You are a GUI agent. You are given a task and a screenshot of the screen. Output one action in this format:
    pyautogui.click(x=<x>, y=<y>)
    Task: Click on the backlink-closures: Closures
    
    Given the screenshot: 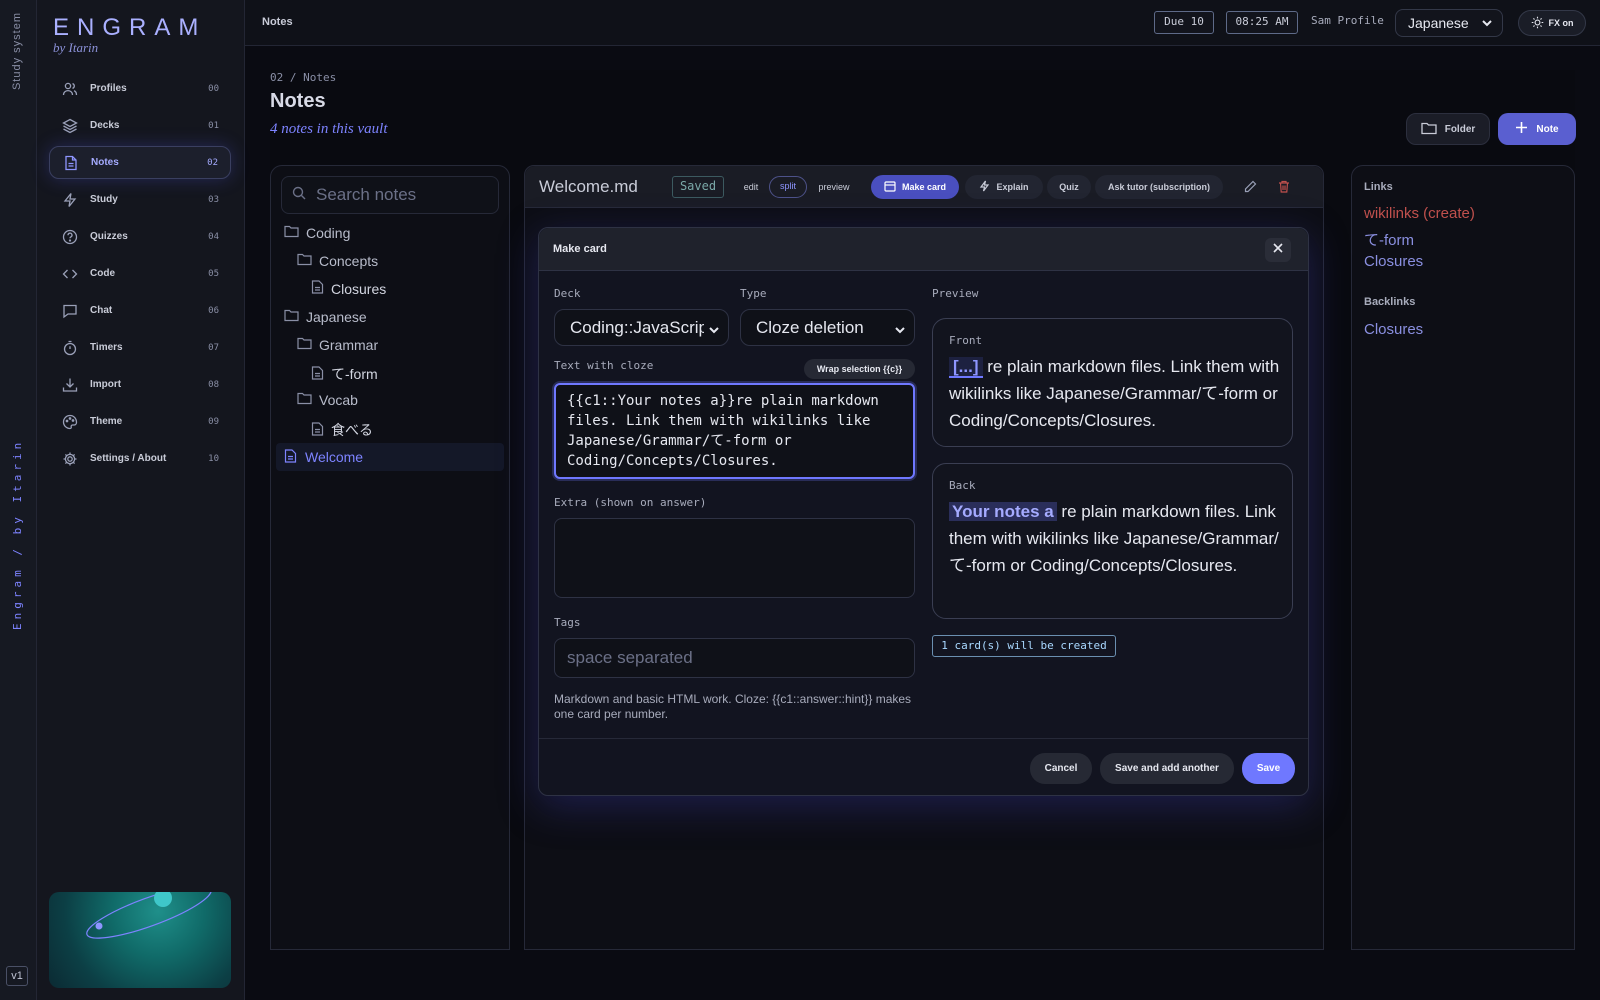 What is the action you would take?
    pyautogui.click(x=1393, y=329)
    